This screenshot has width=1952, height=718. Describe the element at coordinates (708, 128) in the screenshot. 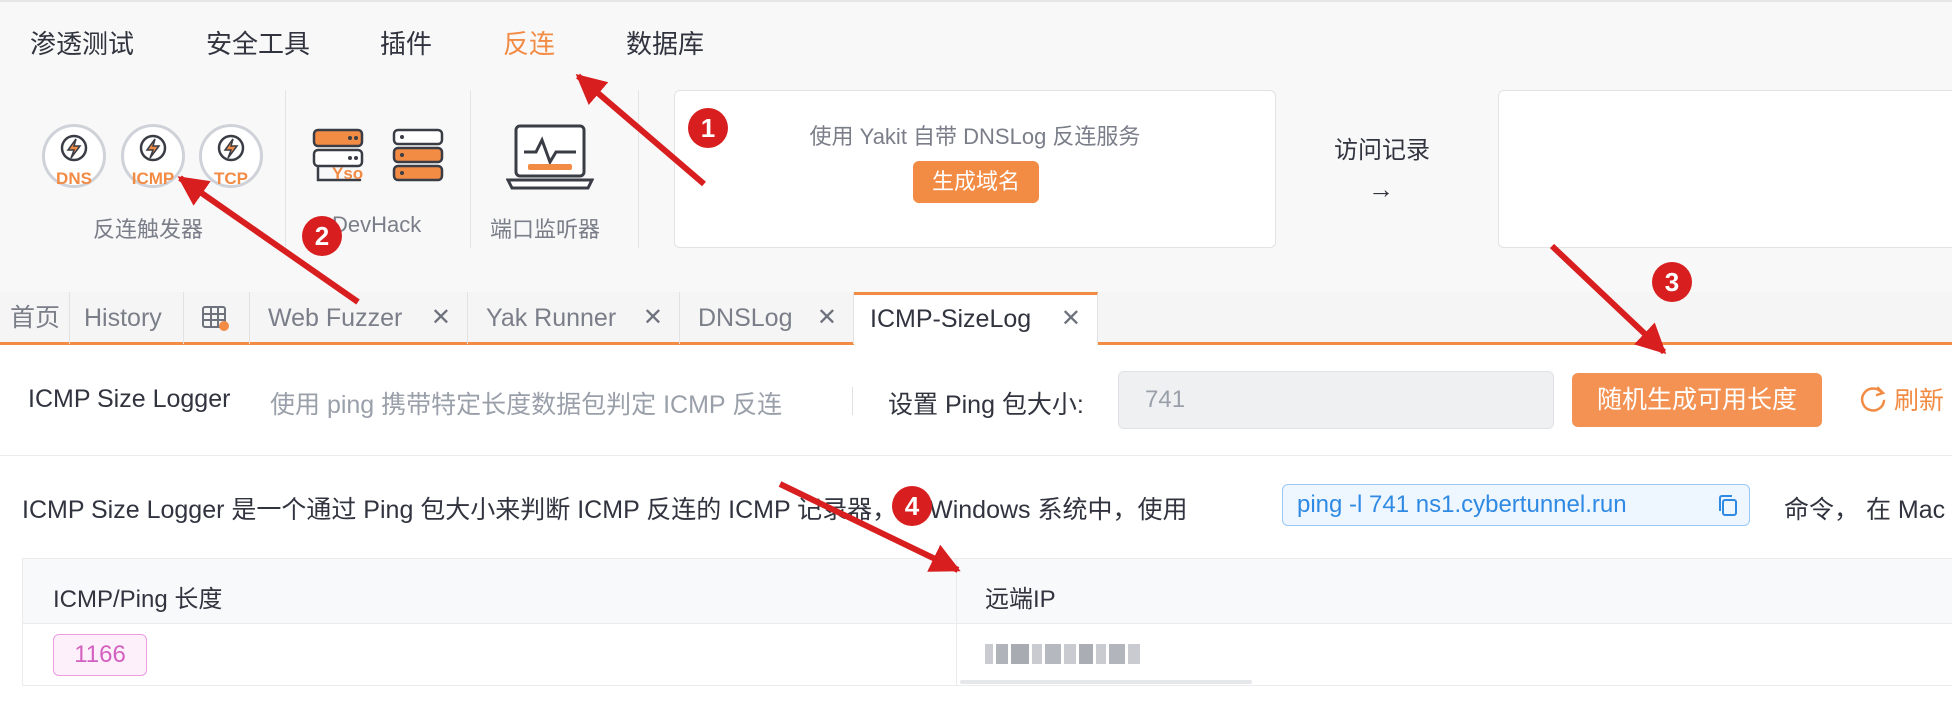

I see `annotation-badge-1: 1` at that location.